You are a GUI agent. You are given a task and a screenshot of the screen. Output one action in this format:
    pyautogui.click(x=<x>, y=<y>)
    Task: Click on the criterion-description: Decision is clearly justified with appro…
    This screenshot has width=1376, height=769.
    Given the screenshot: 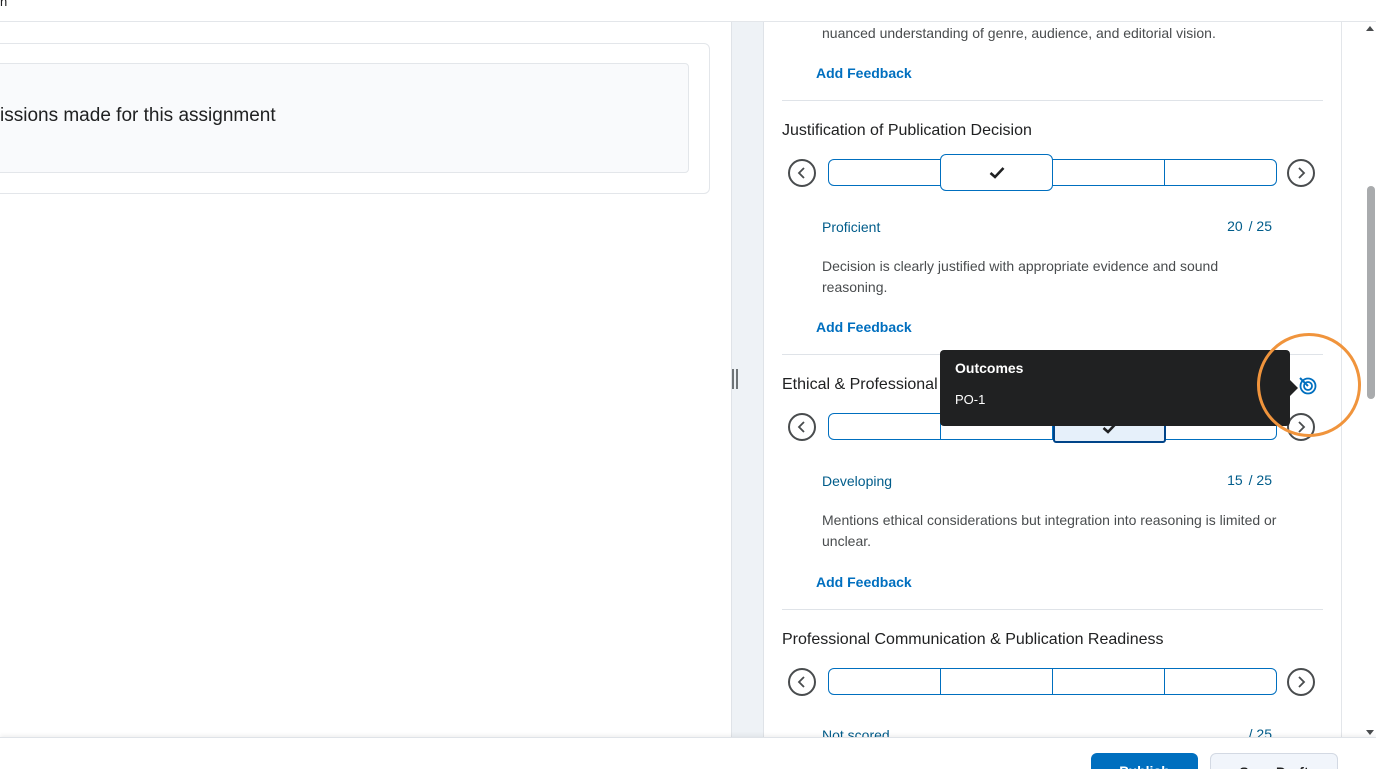 What is the action you would take?
    pyautogui.click(x=1020, y=276)
    